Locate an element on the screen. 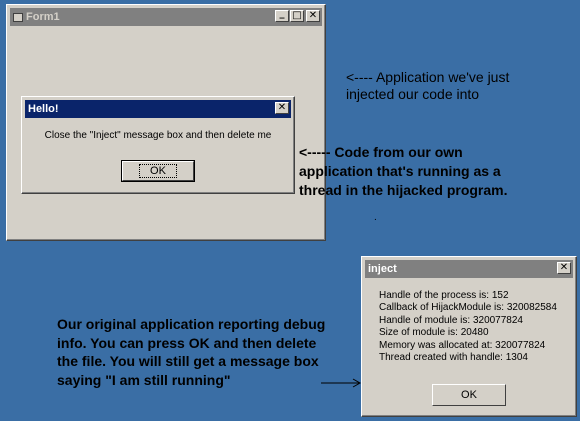 Image resolution: width=580 pixels, height=421 pixels. hello-close-button: ✕ is located at coordinates (282, 108).